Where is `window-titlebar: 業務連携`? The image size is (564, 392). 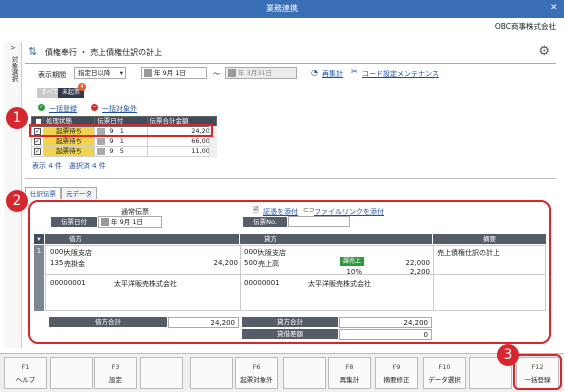 window-titlebar: 業務連携 is located at coordinates (282, 9).